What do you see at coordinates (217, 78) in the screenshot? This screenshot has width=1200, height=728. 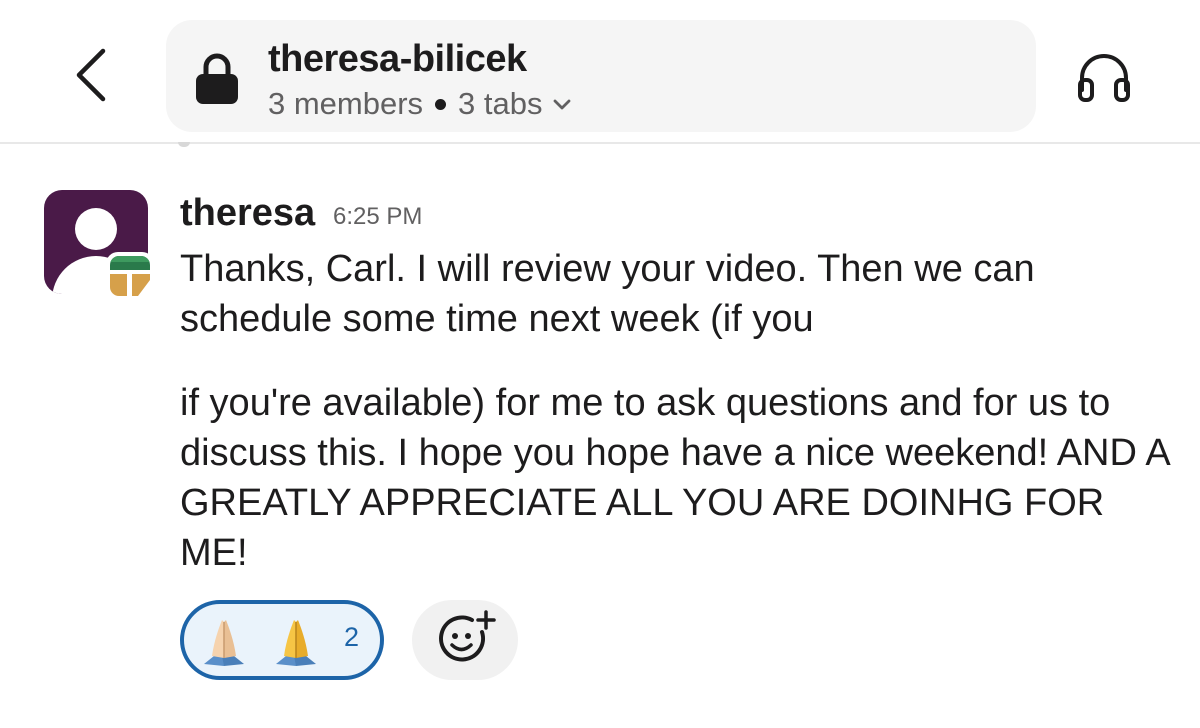 I see `lock-icon` at bounding box center [217, 78].